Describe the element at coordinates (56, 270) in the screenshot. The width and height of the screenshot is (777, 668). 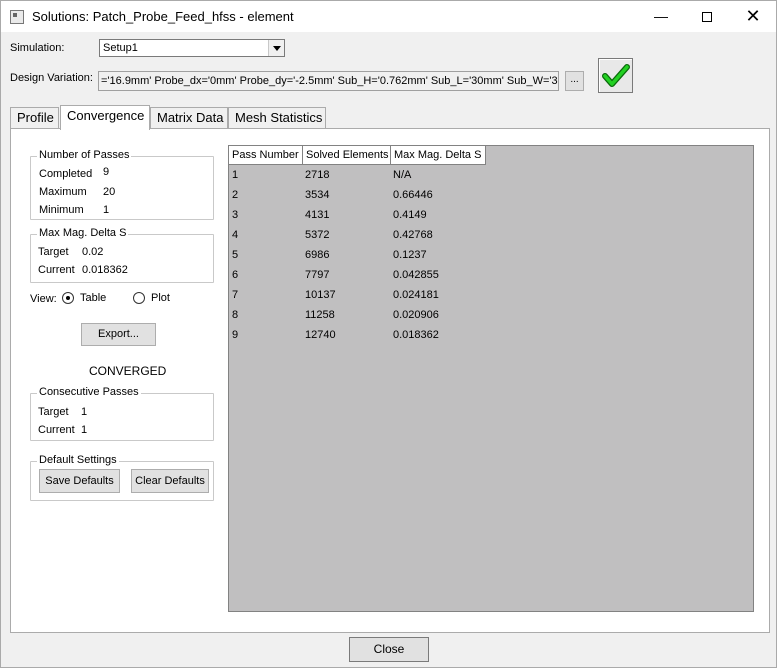
I see `delta-current-label: Current` at that location.